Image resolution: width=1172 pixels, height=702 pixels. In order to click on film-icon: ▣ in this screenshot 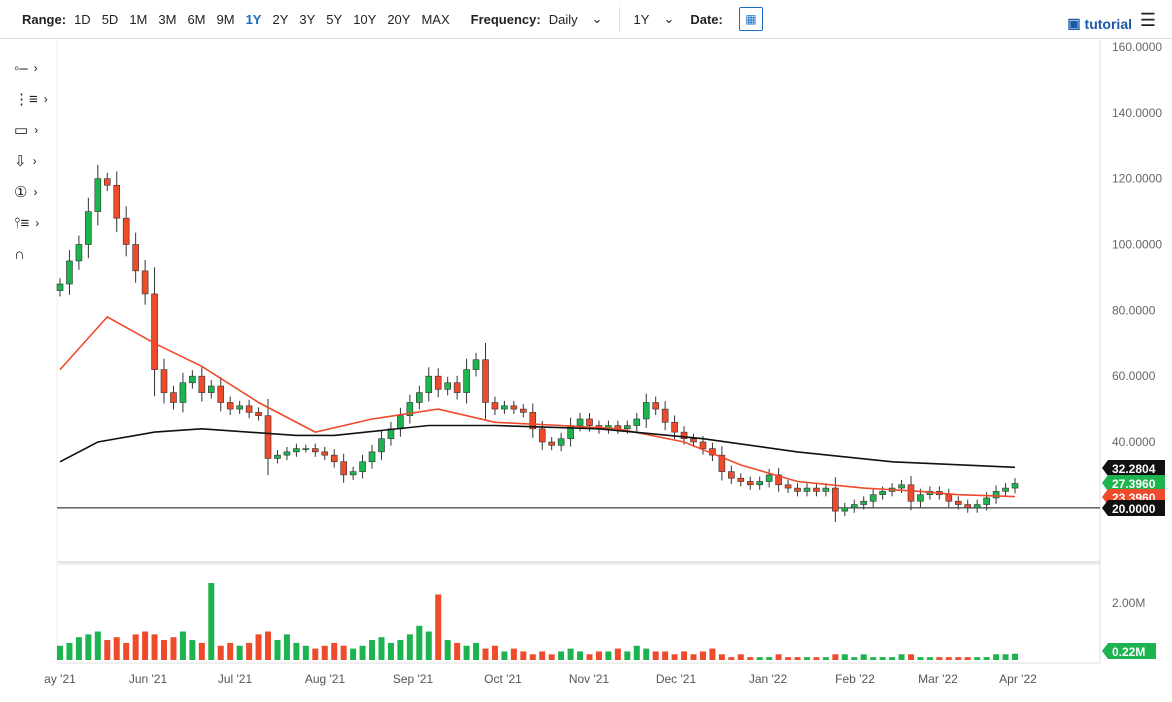, I will do `click(1074, 23)`.